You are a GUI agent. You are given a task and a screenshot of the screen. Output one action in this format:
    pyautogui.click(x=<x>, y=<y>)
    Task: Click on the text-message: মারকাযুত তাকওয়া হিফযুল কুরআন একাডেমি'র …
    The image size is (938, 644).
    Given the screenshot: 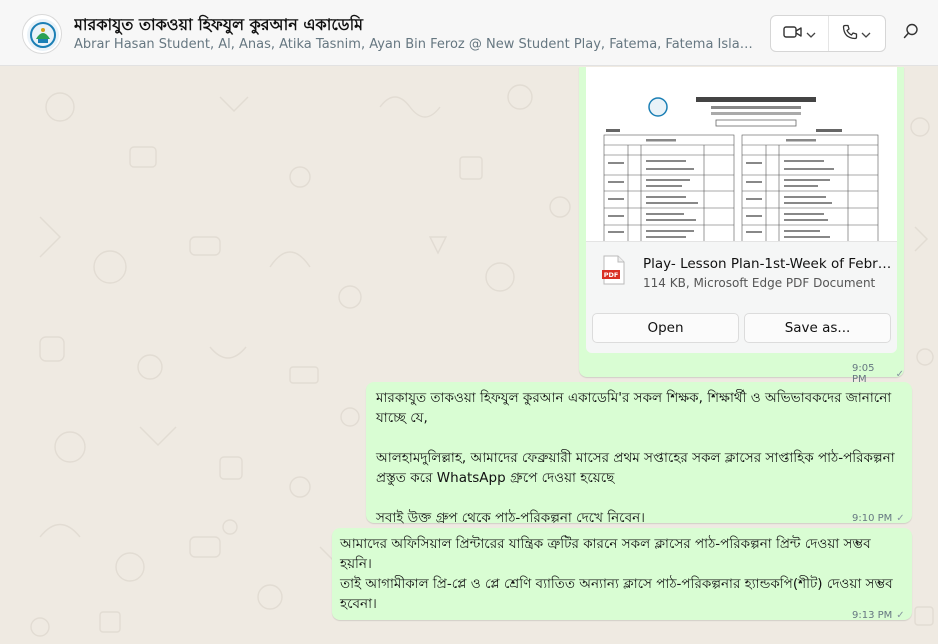 What is the action you would take?
    pyautogui.click(x=639, y=454)
    